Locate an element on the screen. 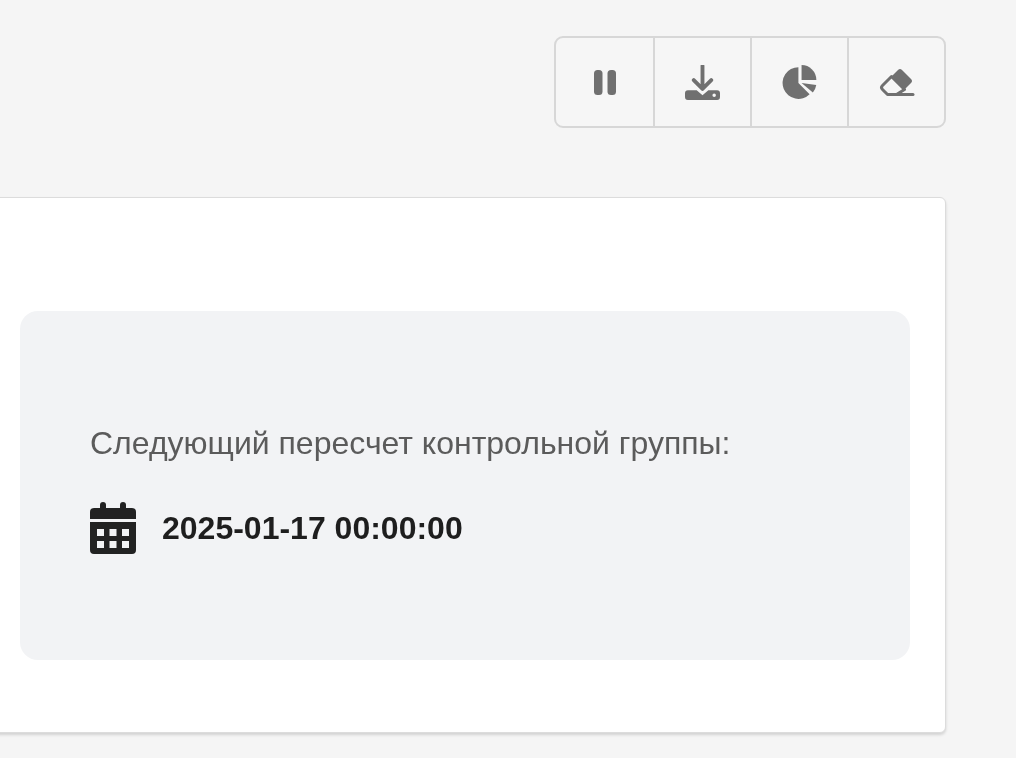 The image size is (1016, 758). eraser-icon is located at coordinates (896, 82).